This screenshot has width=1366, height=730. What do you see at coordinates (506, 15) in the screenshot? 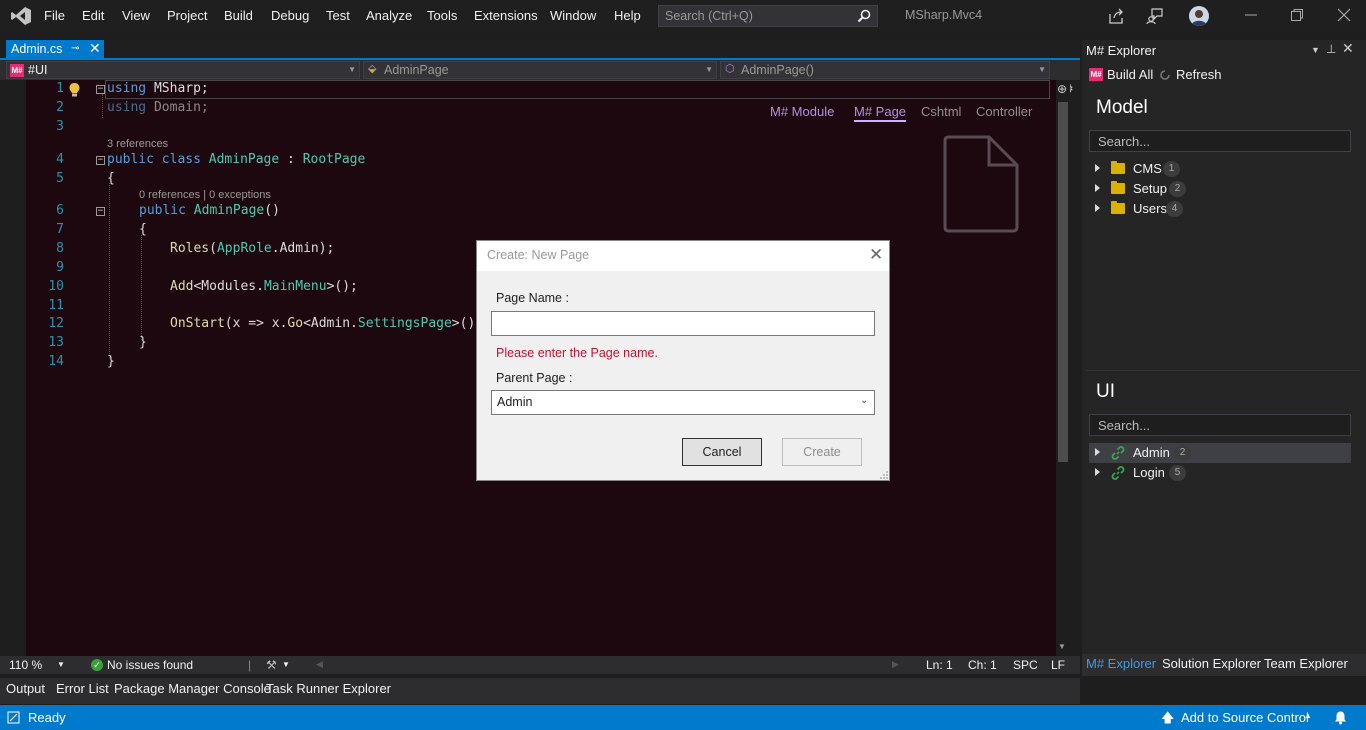
I see `menu-extensions: Extensions` at bounding box center [506, 15].